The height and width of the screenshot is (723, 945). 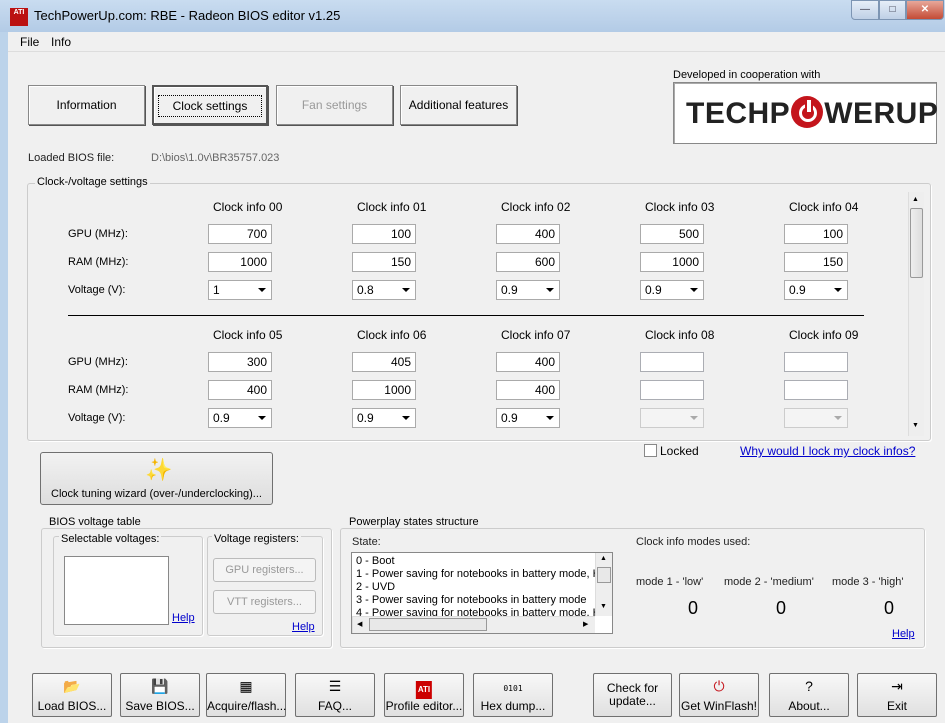 I want to click on info-icon: ?, so click(x=809, y=686).